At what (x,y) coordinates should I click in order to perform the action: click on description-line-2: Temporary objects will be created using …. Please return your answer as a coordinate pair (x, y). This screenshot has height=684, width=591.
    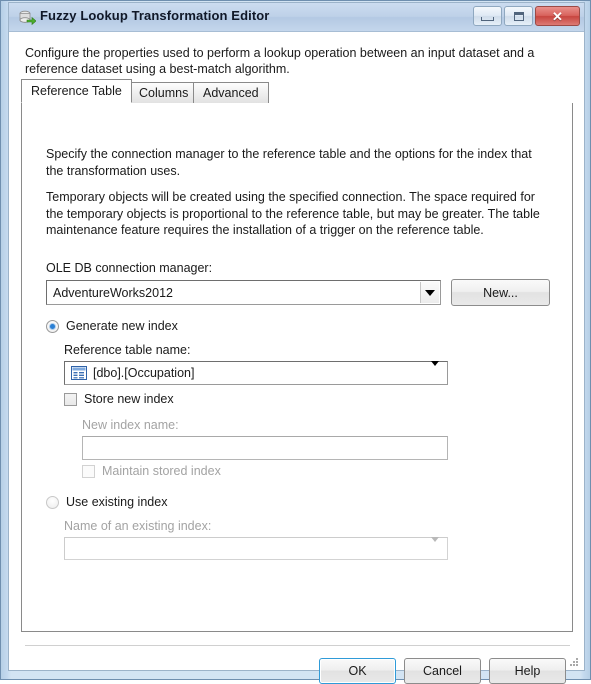
    Looking at the image, I should click on (293, 213).